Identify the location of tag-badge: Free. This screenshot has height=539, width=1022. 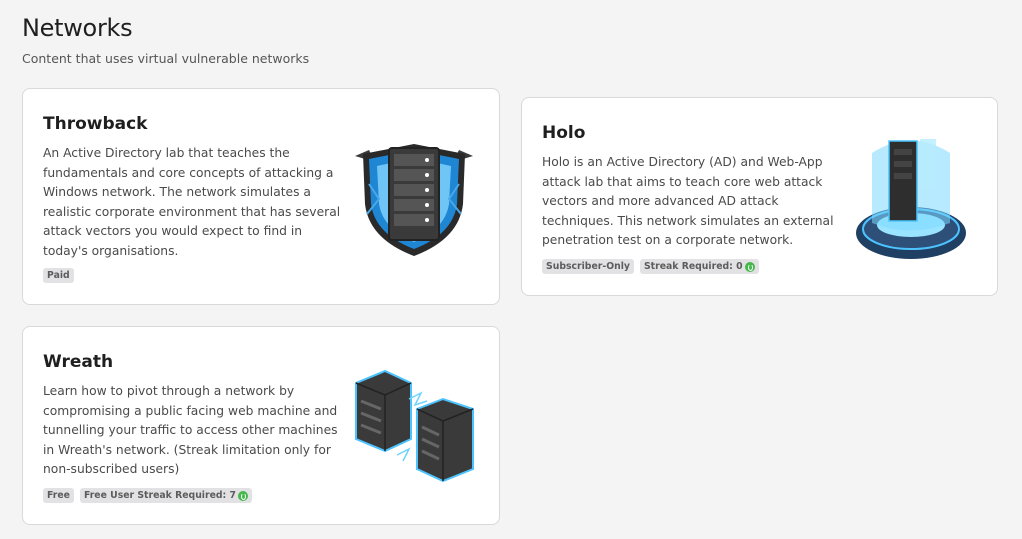
(58, 495).